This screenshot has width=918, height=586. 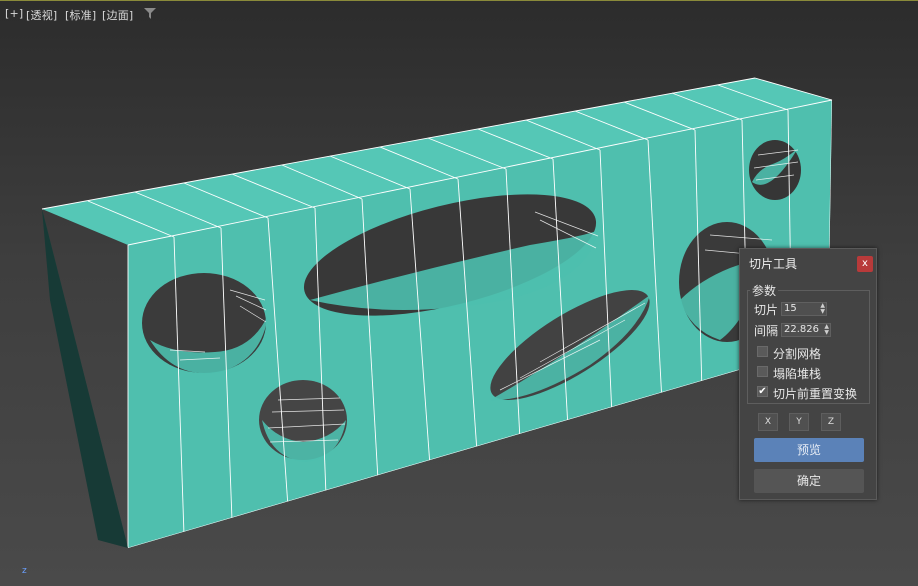 I want to click on box-side-face-shade, so click(x=85, y=378).